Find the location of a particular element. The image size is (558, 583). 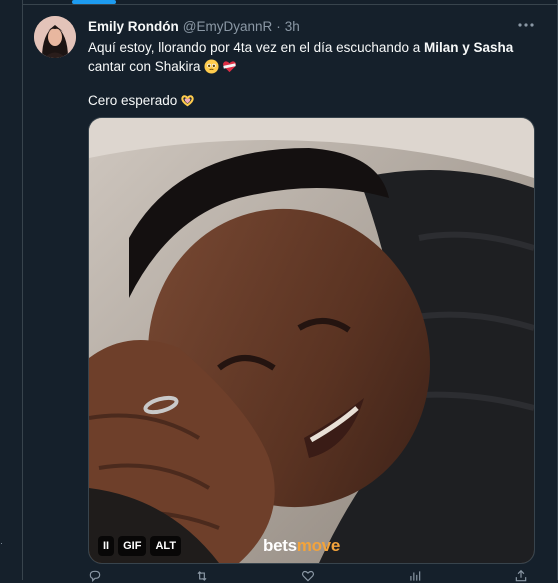

top-divider is located at coordinates (290, 4).